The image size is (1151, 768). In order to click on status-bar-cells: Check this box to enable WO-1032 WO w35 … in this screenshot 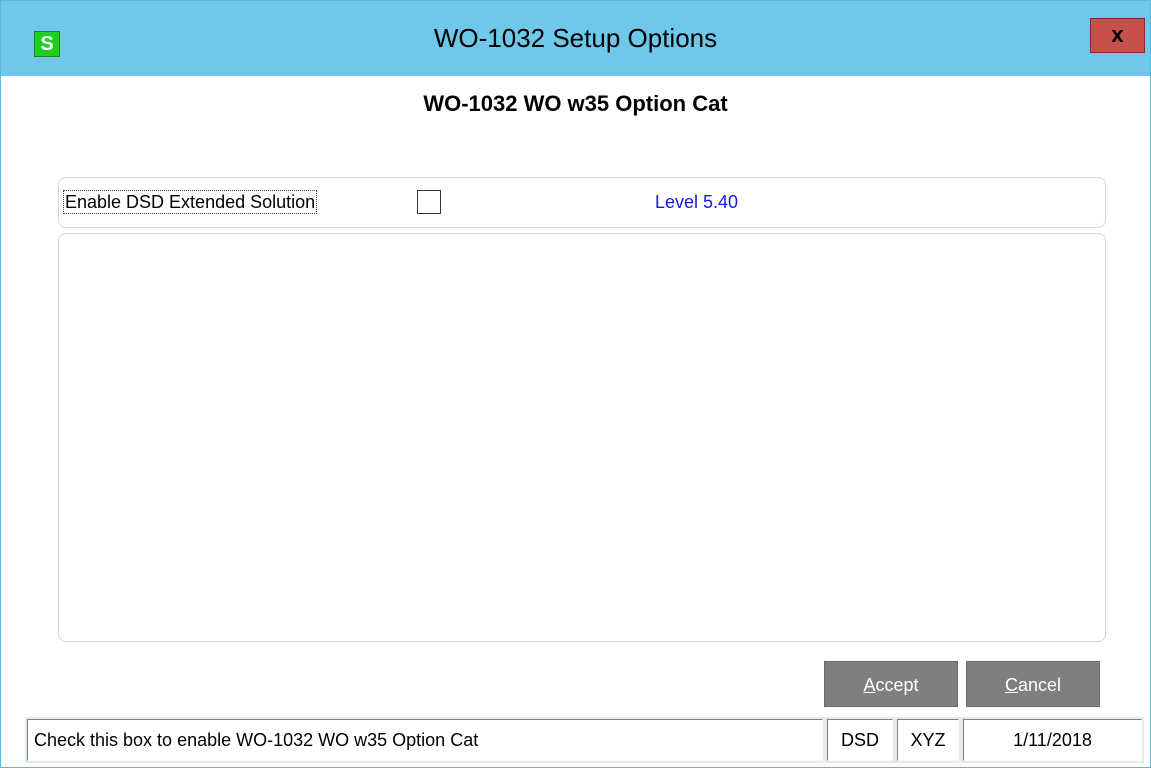, I will do `click(584, 740)`.